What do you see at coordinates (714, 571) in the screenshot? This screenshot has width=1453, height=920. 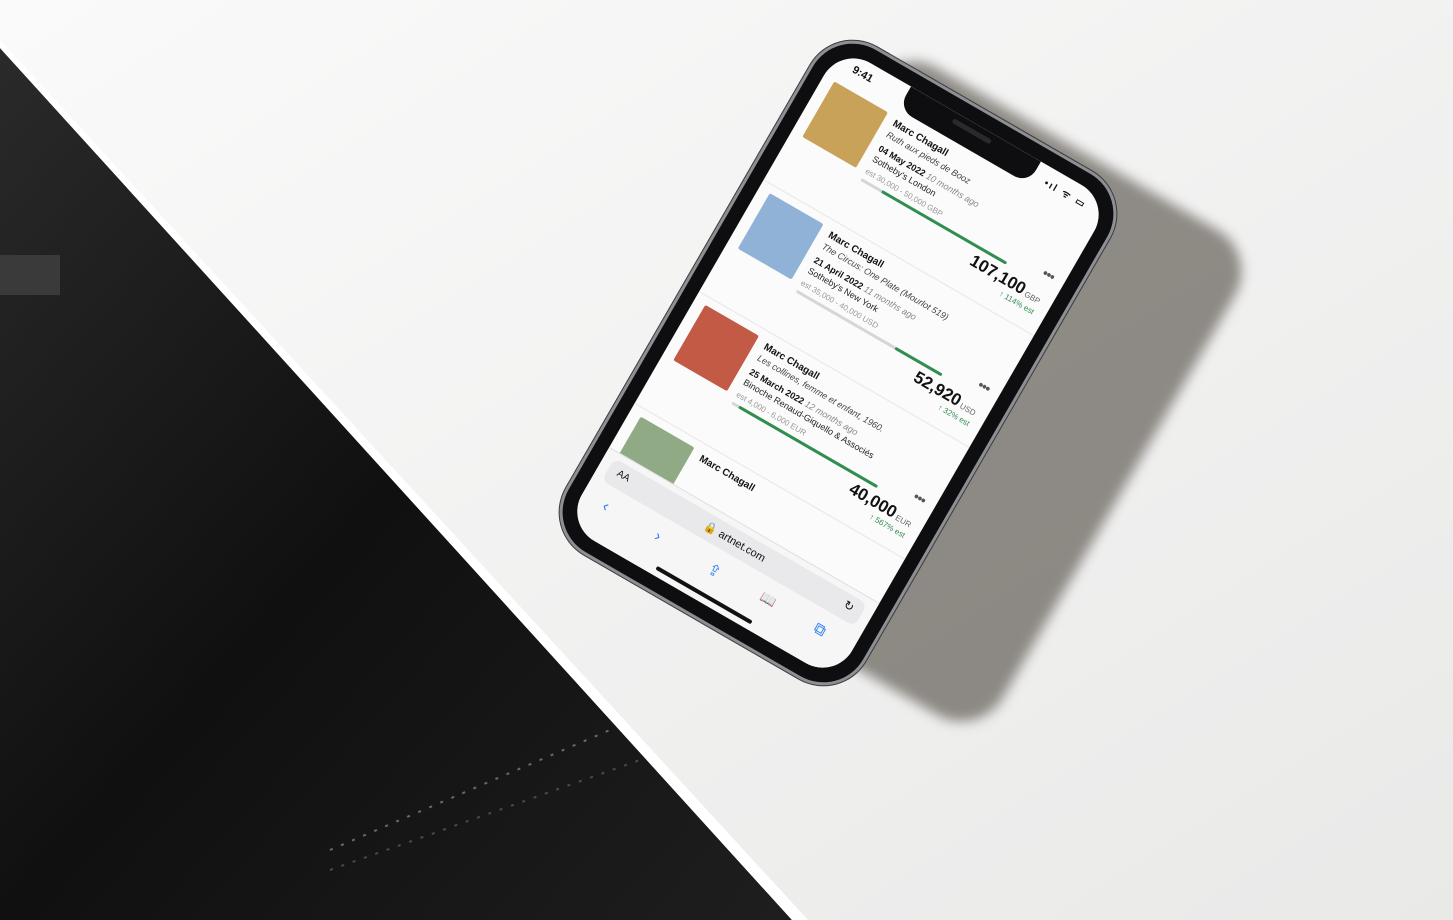 I see `share-icon: ⇪` at bounding box center [714, 571].